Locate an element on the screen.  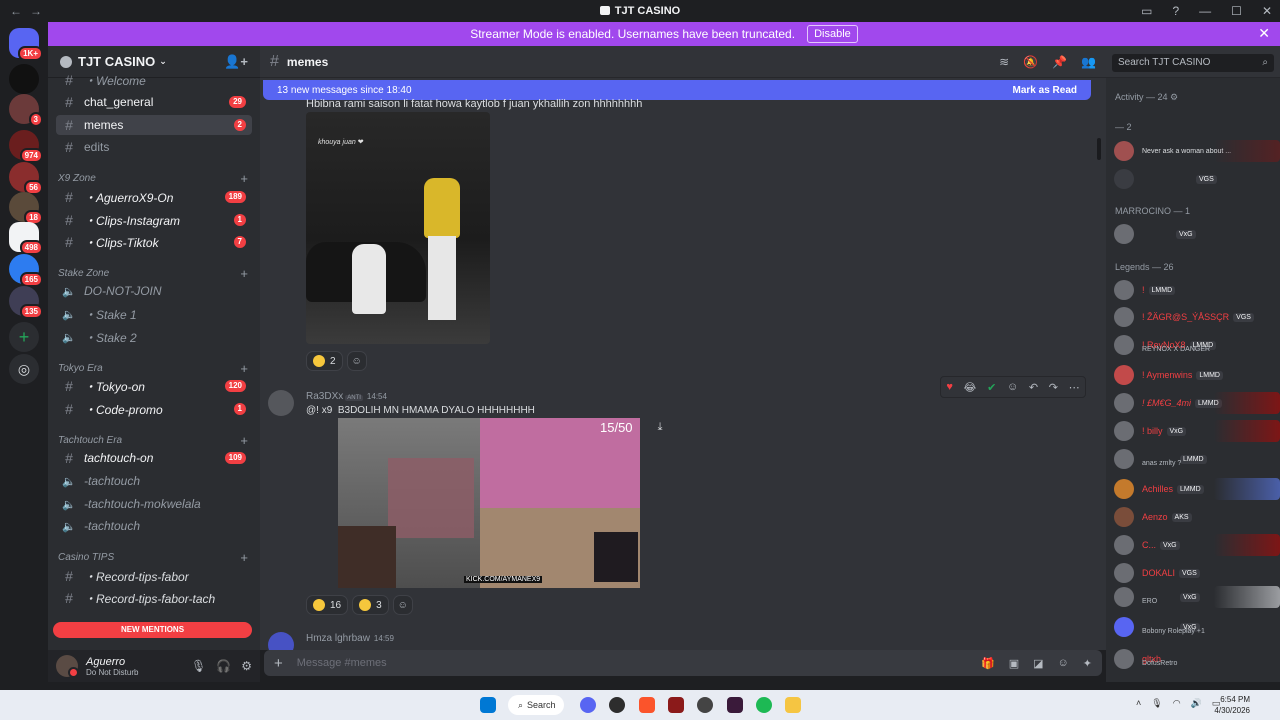
maximize-button: ☐ is located at coordinates (1236, 11).